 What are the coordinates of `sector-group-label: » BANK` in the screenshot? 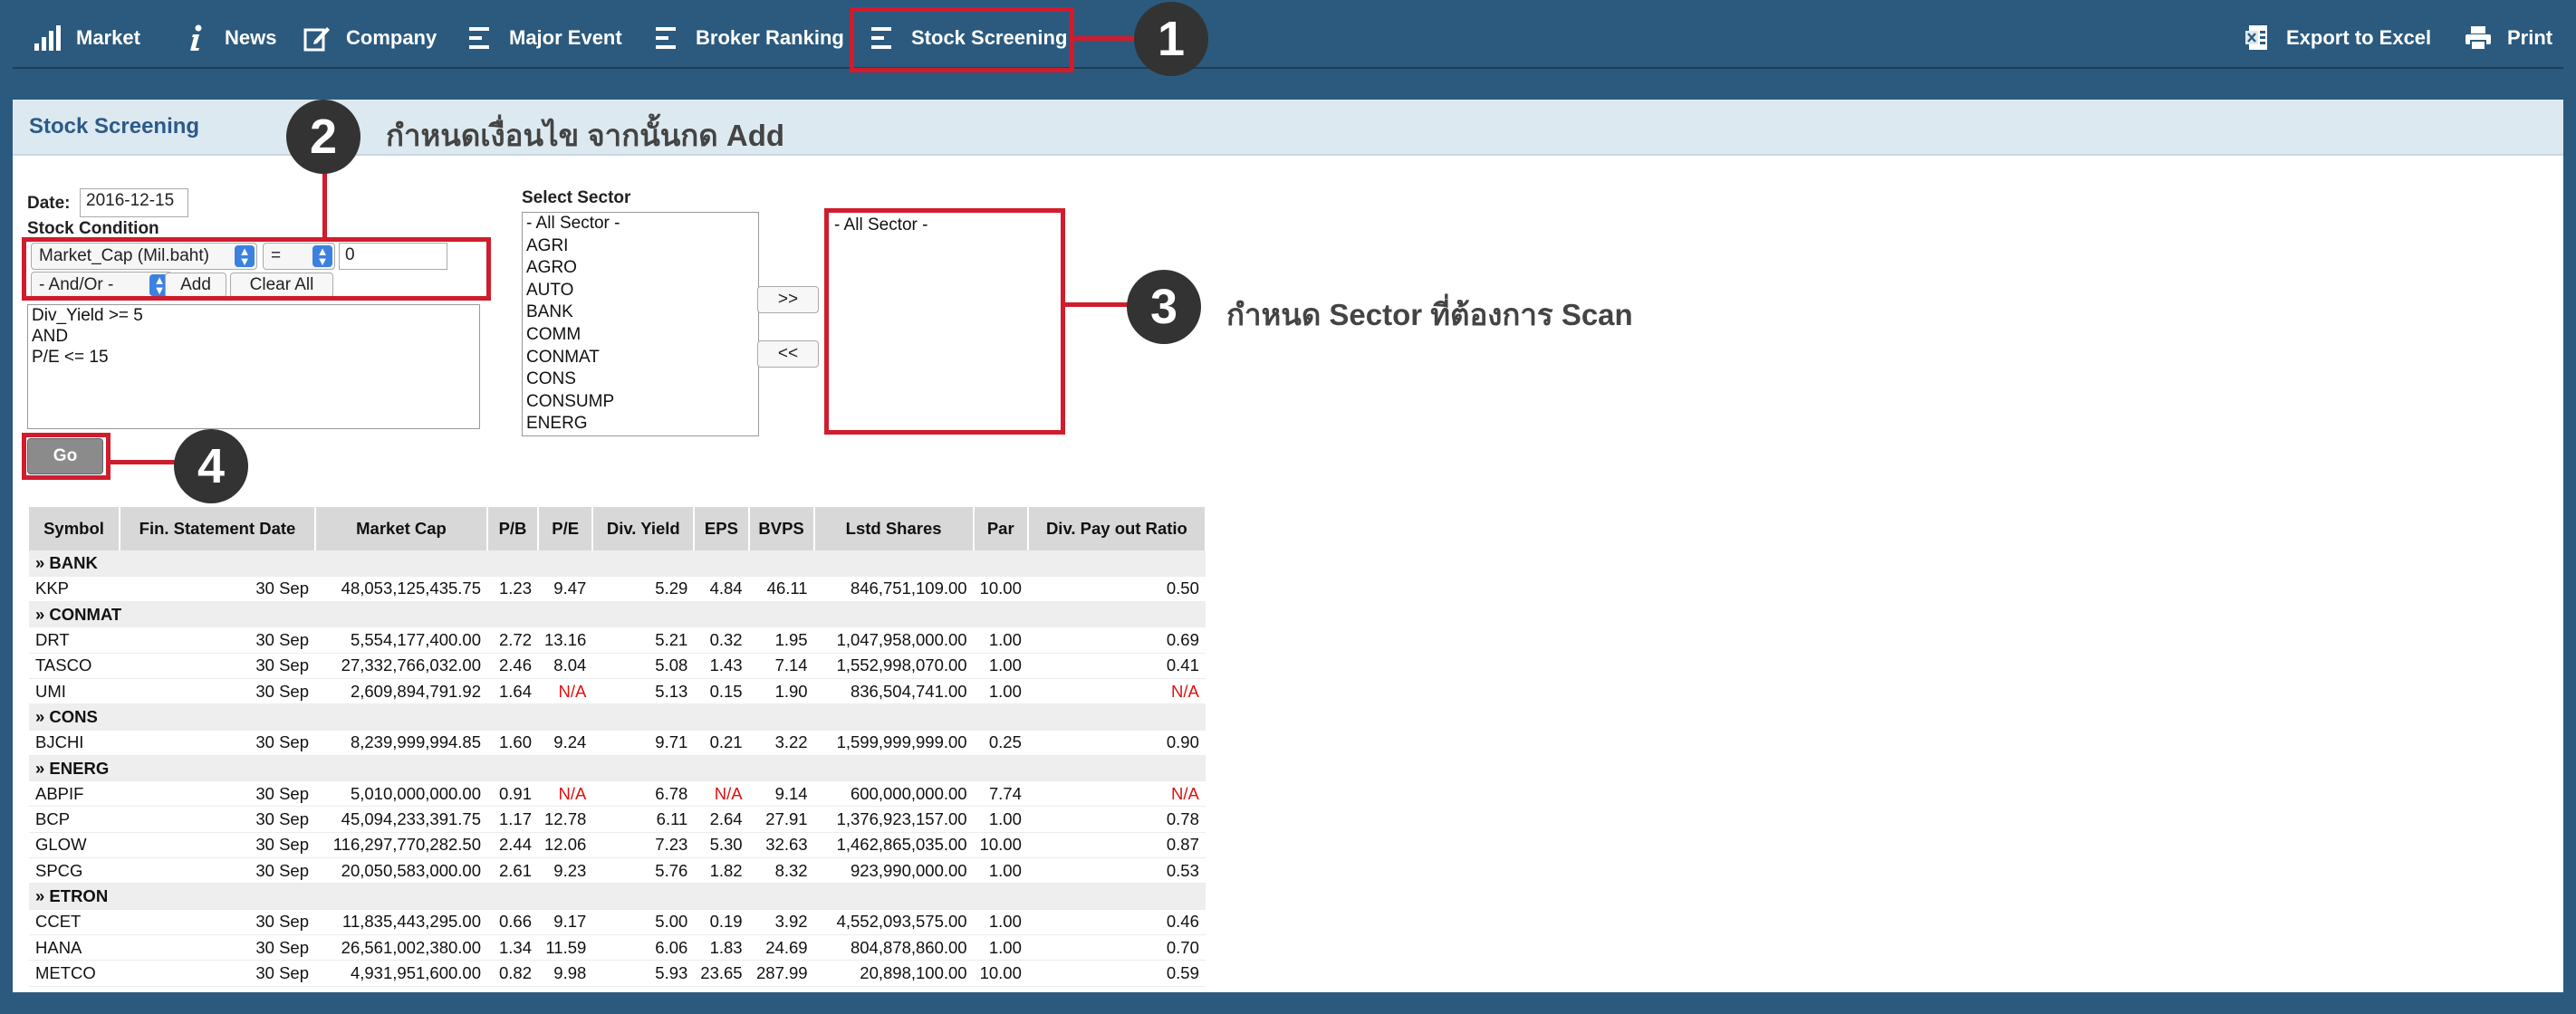 It's located at (617, 563).